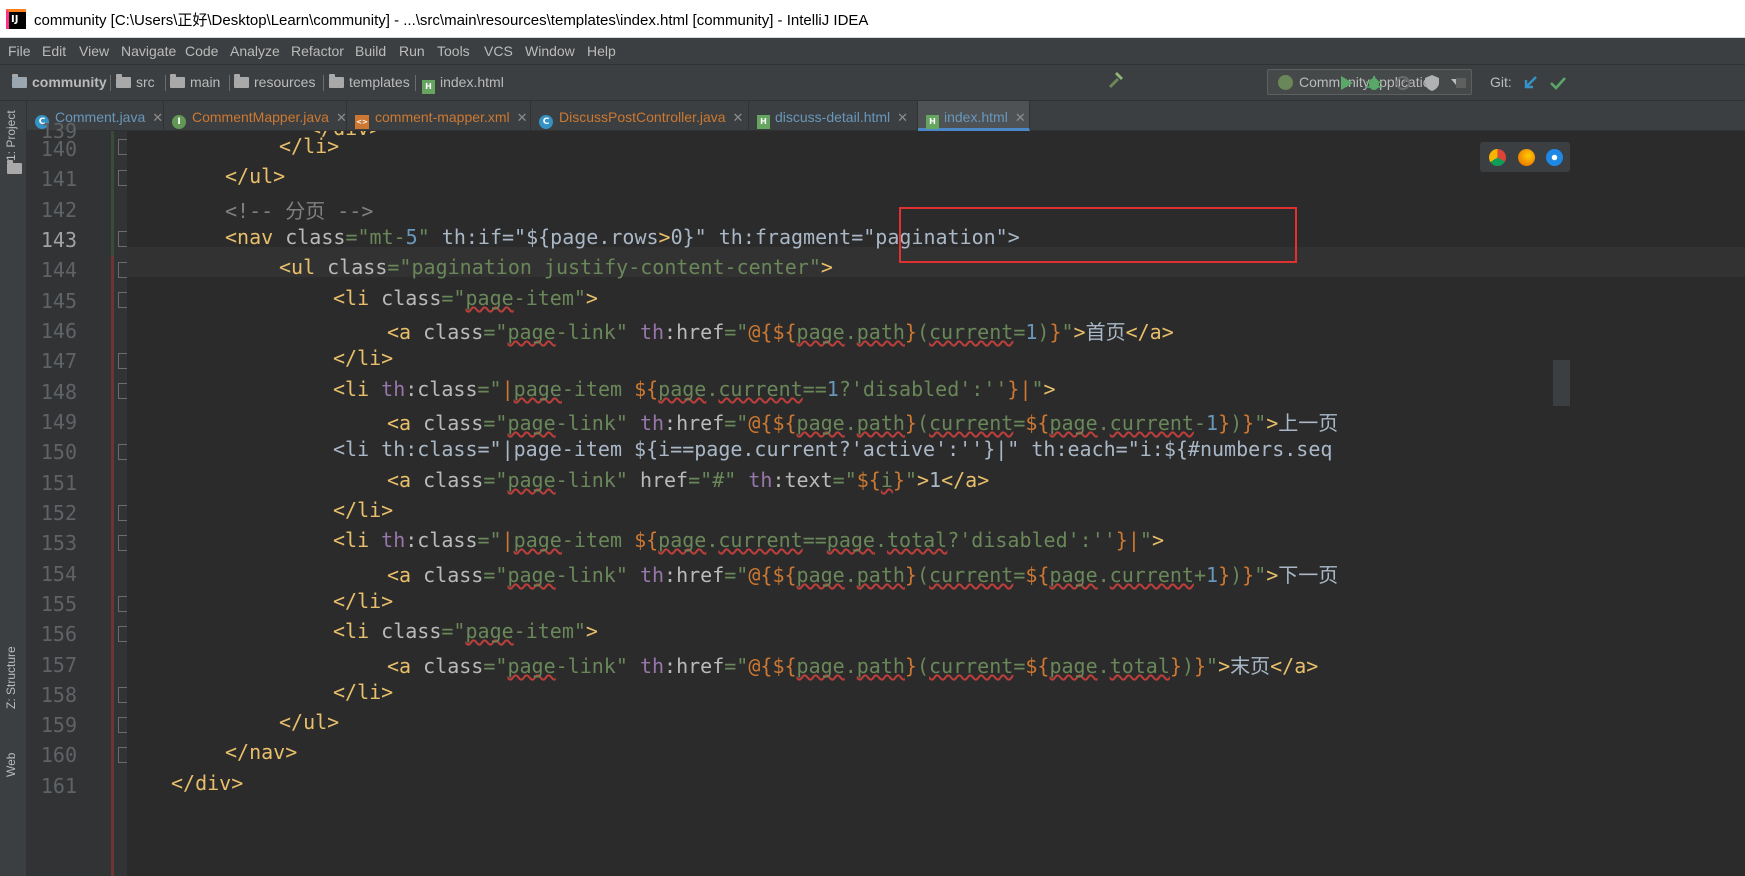 Image resolution: width=1745 pixels, height=876 pixels. What do you see at coordinates (1403, 83) in the screenshot?
I see `profiler-icon` at bounding box center [1403, 83].